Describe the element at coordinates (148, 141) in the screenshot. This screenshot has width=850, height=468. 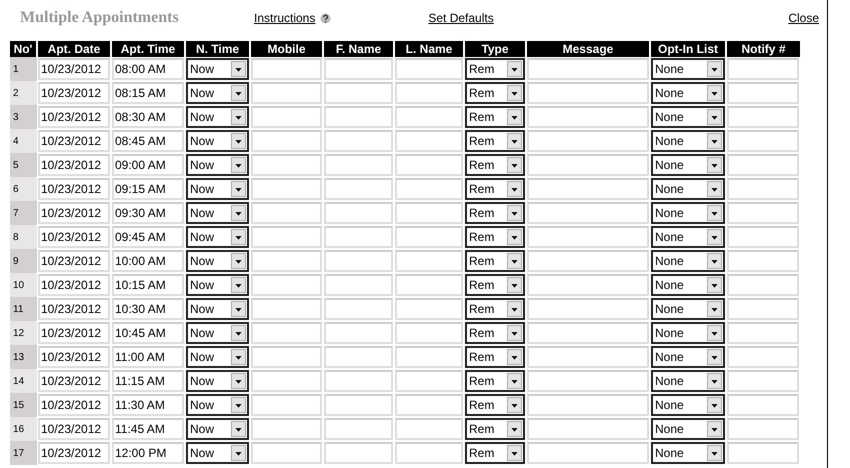
I see `time-field: 08:45 AM` at that location.